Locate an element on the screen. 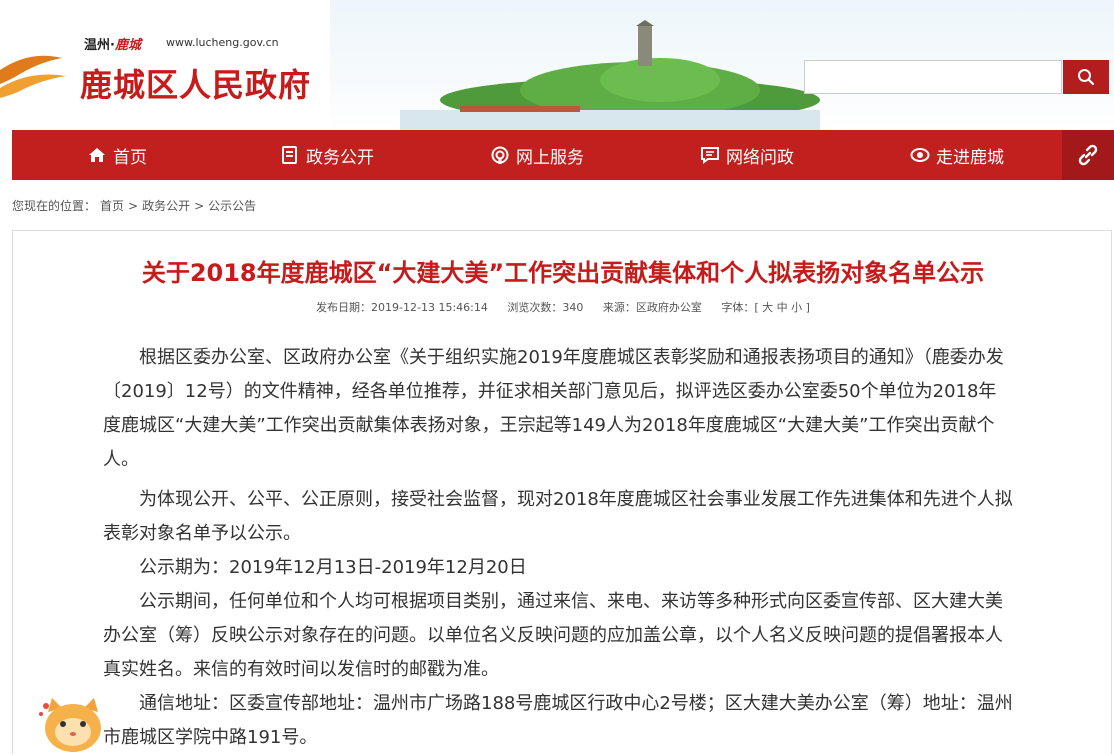  site-url: www.lucheng.gov.cn is located at coordinates (222, 42).